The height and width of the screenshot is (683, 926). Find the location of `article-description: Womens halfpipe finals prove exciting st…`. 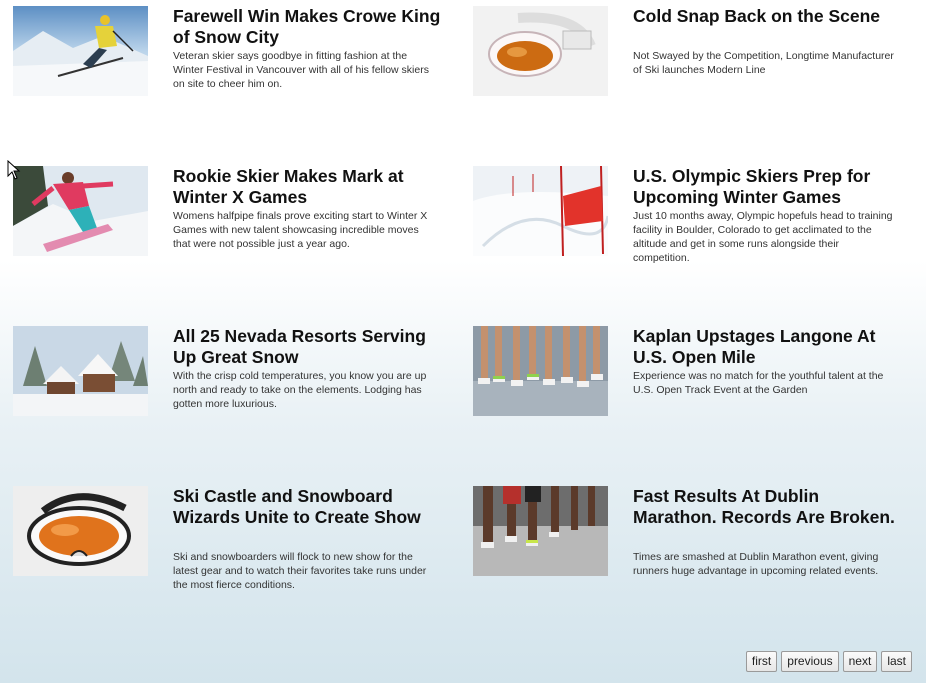

article-description: Womens halfpipe finals prove exciting st… is located at coordinates (300, 230).